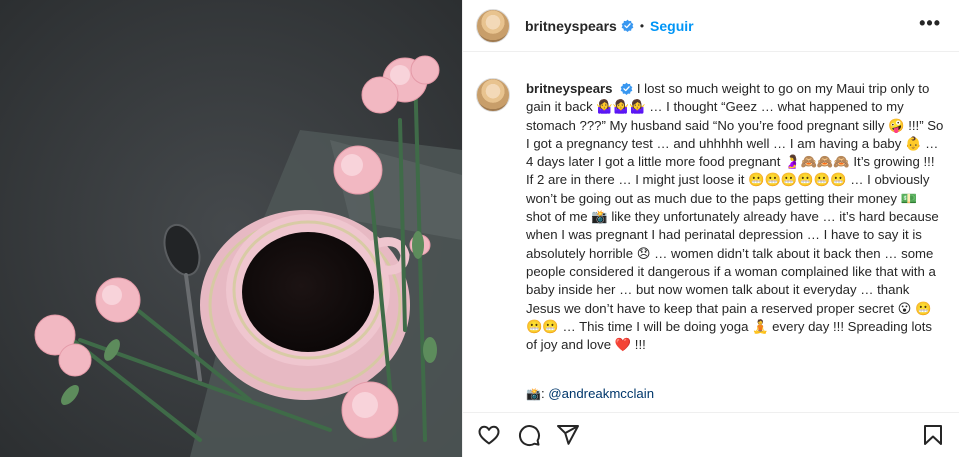  Describe the element at coordinates (489, 435) in the screenshot. I see `heart-icon` at that location.